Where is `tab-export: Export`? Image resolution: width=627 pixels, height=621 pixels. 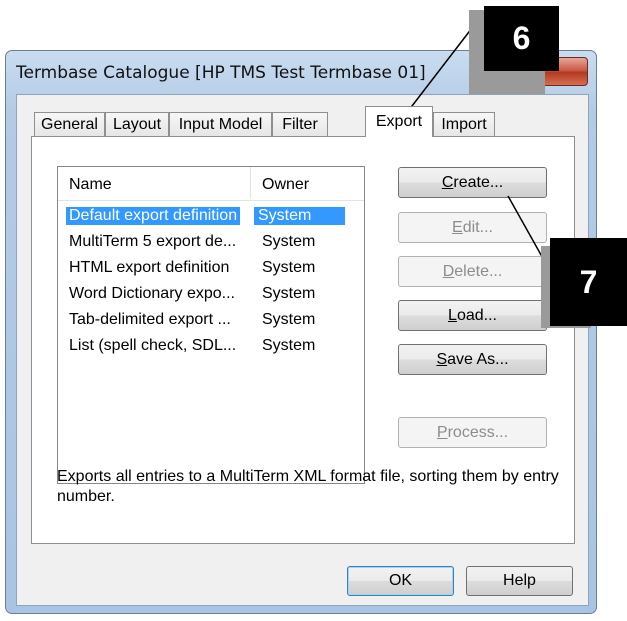 tab-export: Export is located at coordinates (399, 121).